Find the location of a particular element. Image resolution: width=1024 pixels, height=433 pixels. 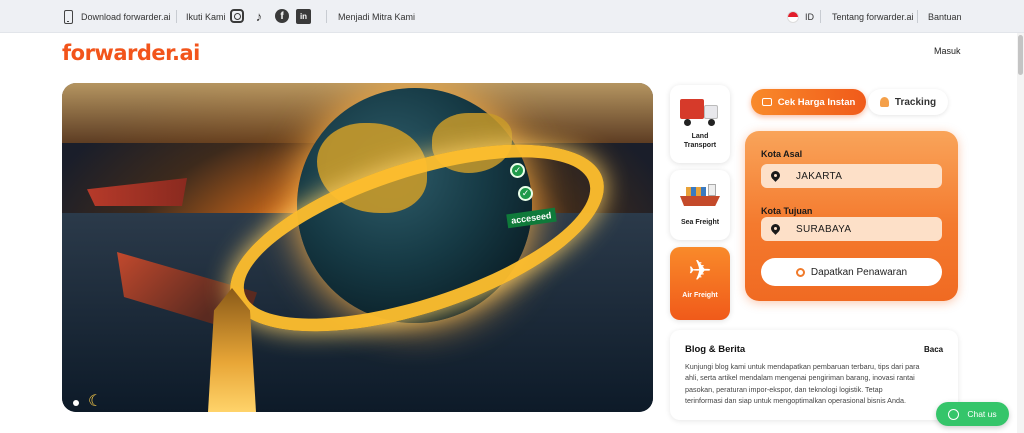

destination-city-field: SURABAYA is located at coordinates (851, 229).